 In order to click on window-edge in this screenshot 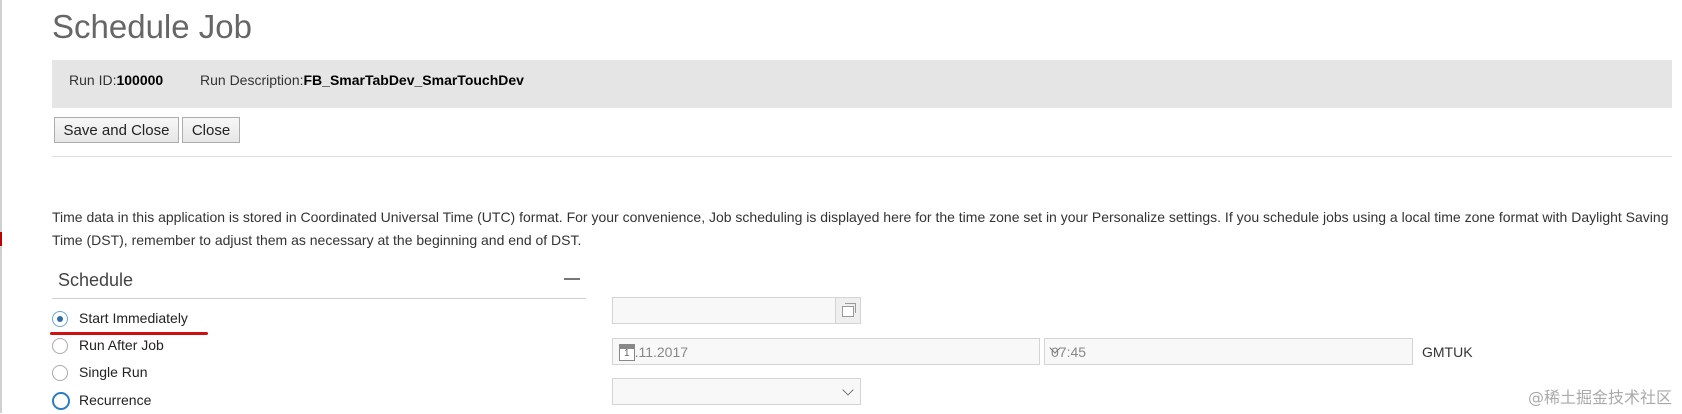, I will do `click(1, 206)`.